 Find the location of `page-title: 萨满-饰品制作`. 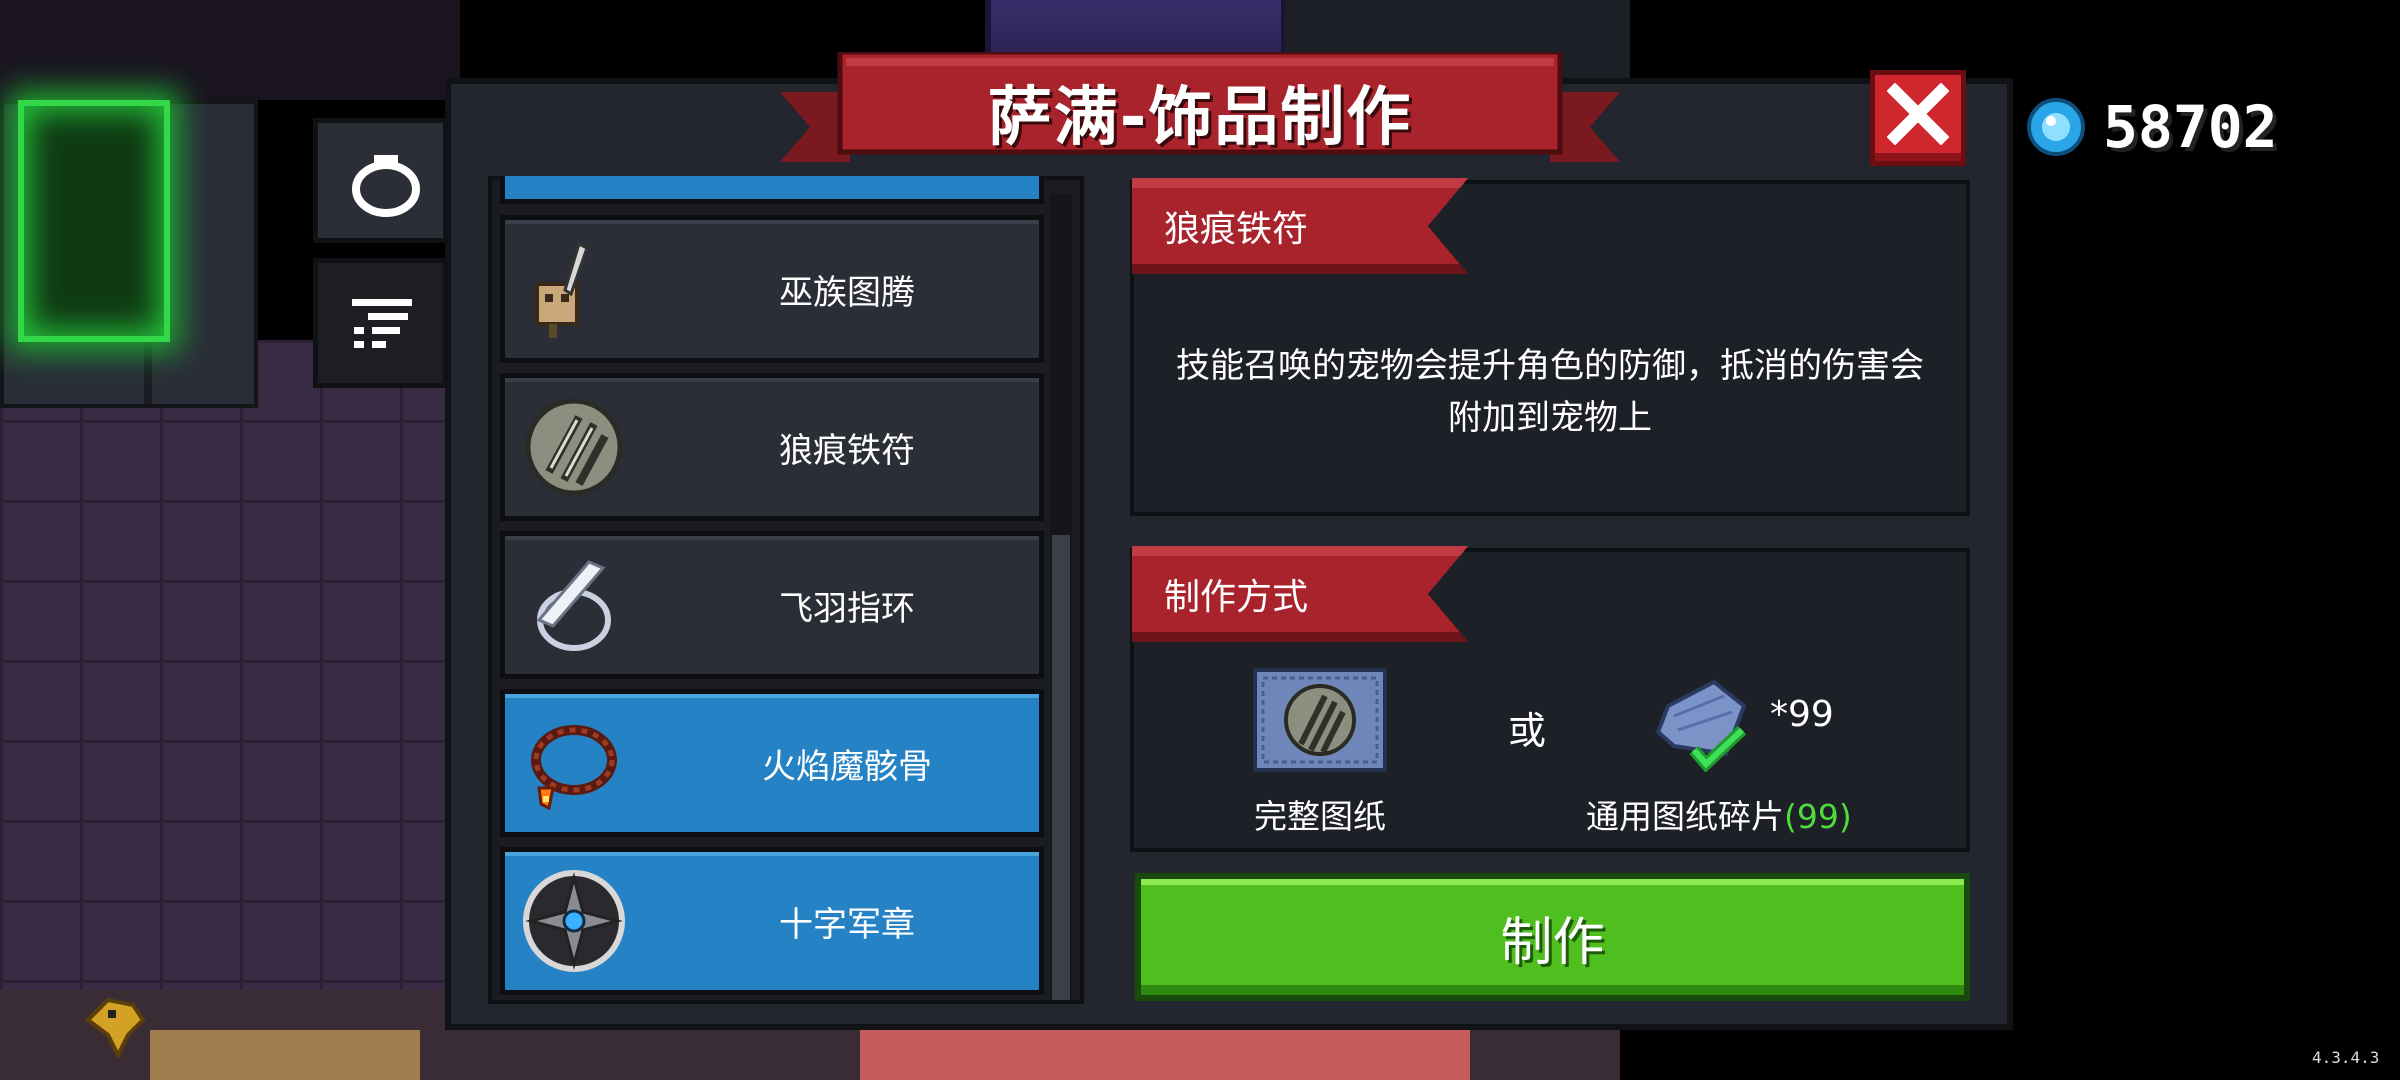

page-title: 萨满-饰品制作 is located at coordinates (1200, 118).